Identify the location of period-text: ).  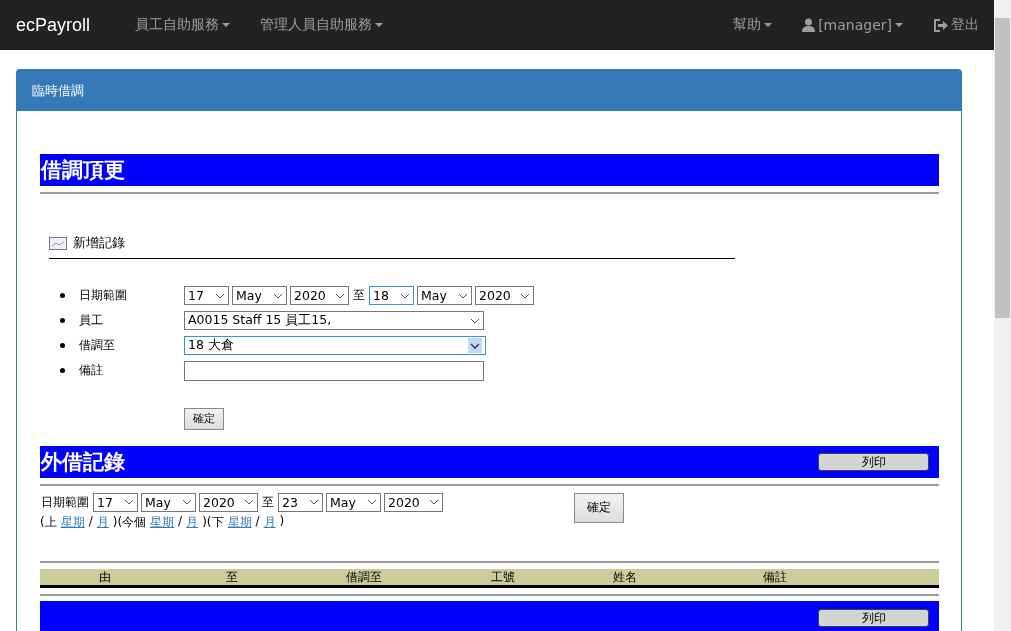
(282, 521).